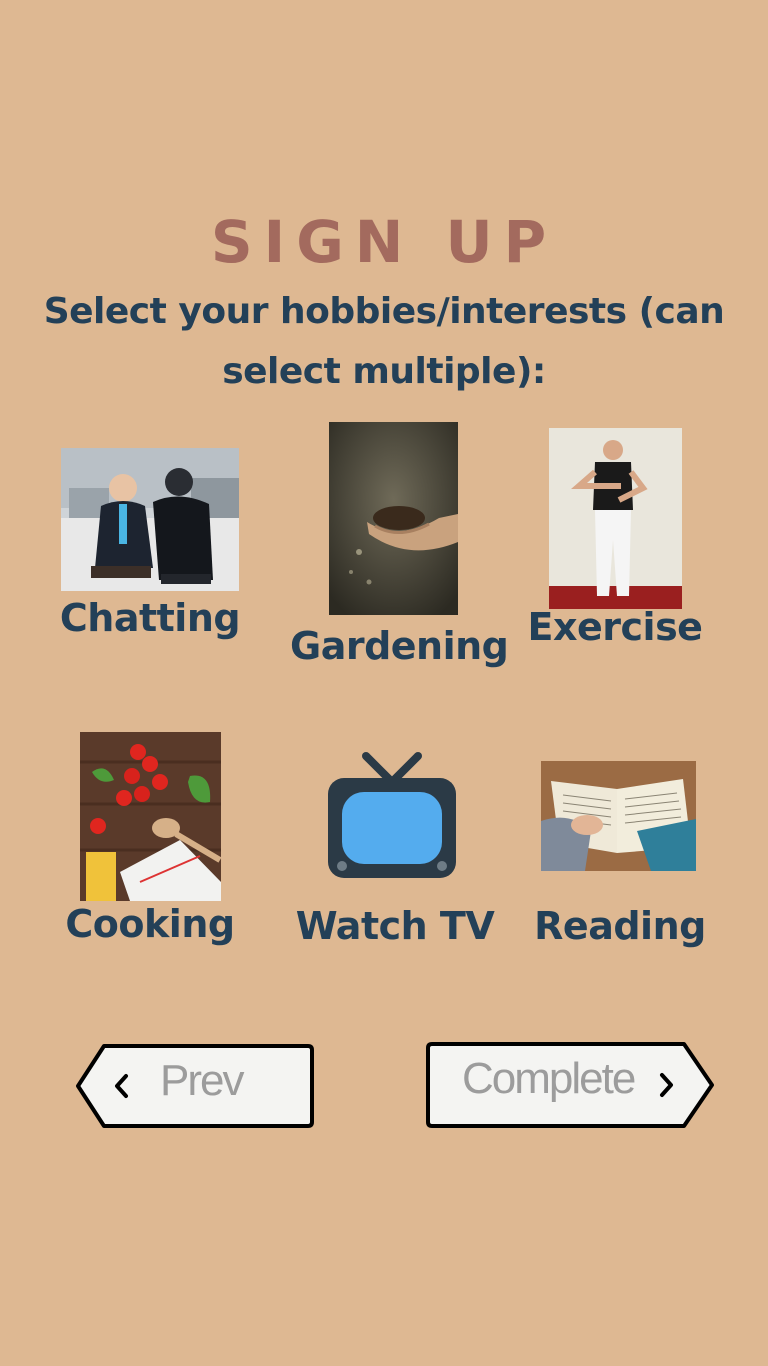  What do you see at coordinates (620, 926) in the screenshot?
I see `hobby-label: Reading` at bounding box center [620, 926].